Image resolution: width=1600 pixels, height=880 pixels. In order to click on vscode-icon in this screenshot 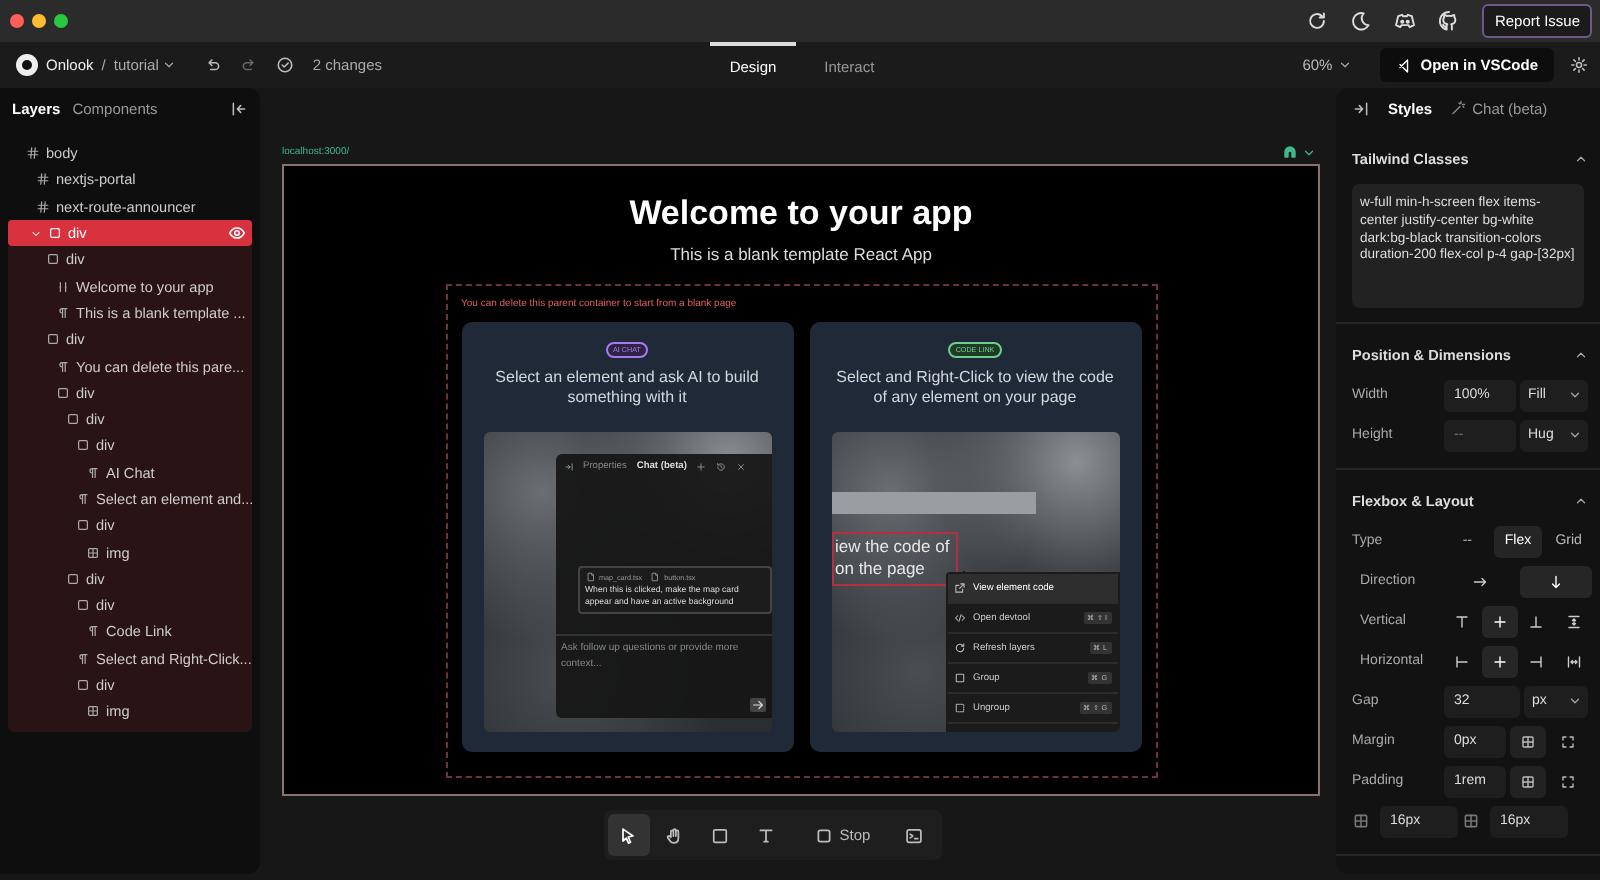, I will do `click(1404, 65)`.